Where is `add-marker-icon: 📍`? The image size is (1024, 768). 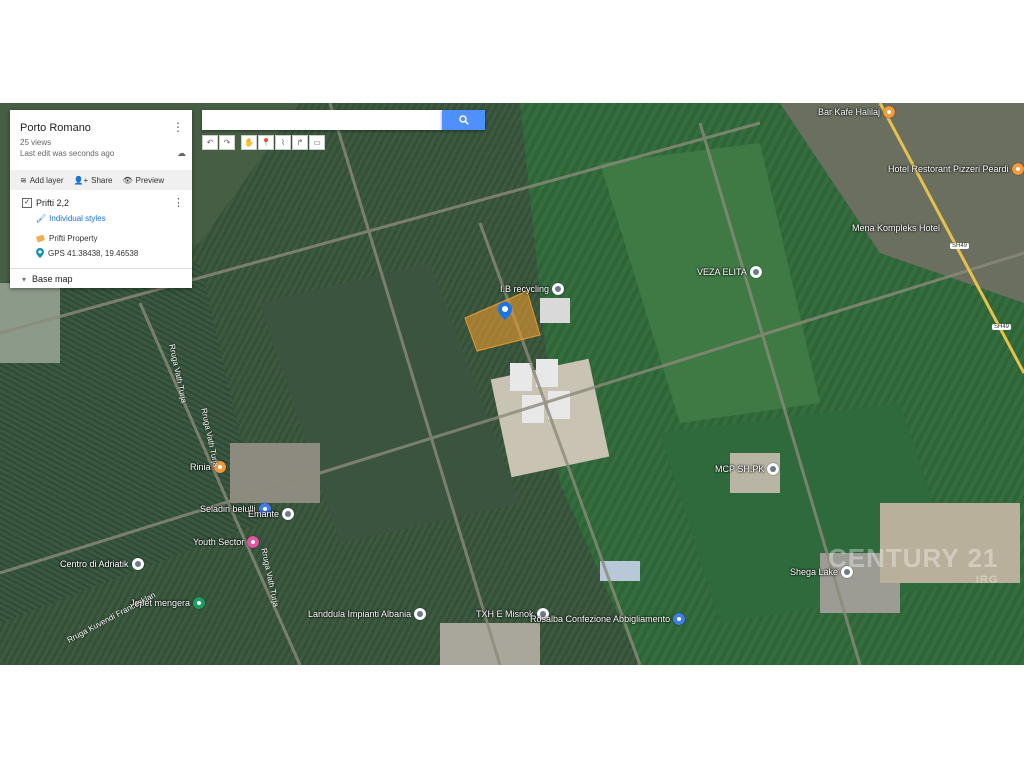 add-marker-icon: 📍 is located at coordinates (266, 142).